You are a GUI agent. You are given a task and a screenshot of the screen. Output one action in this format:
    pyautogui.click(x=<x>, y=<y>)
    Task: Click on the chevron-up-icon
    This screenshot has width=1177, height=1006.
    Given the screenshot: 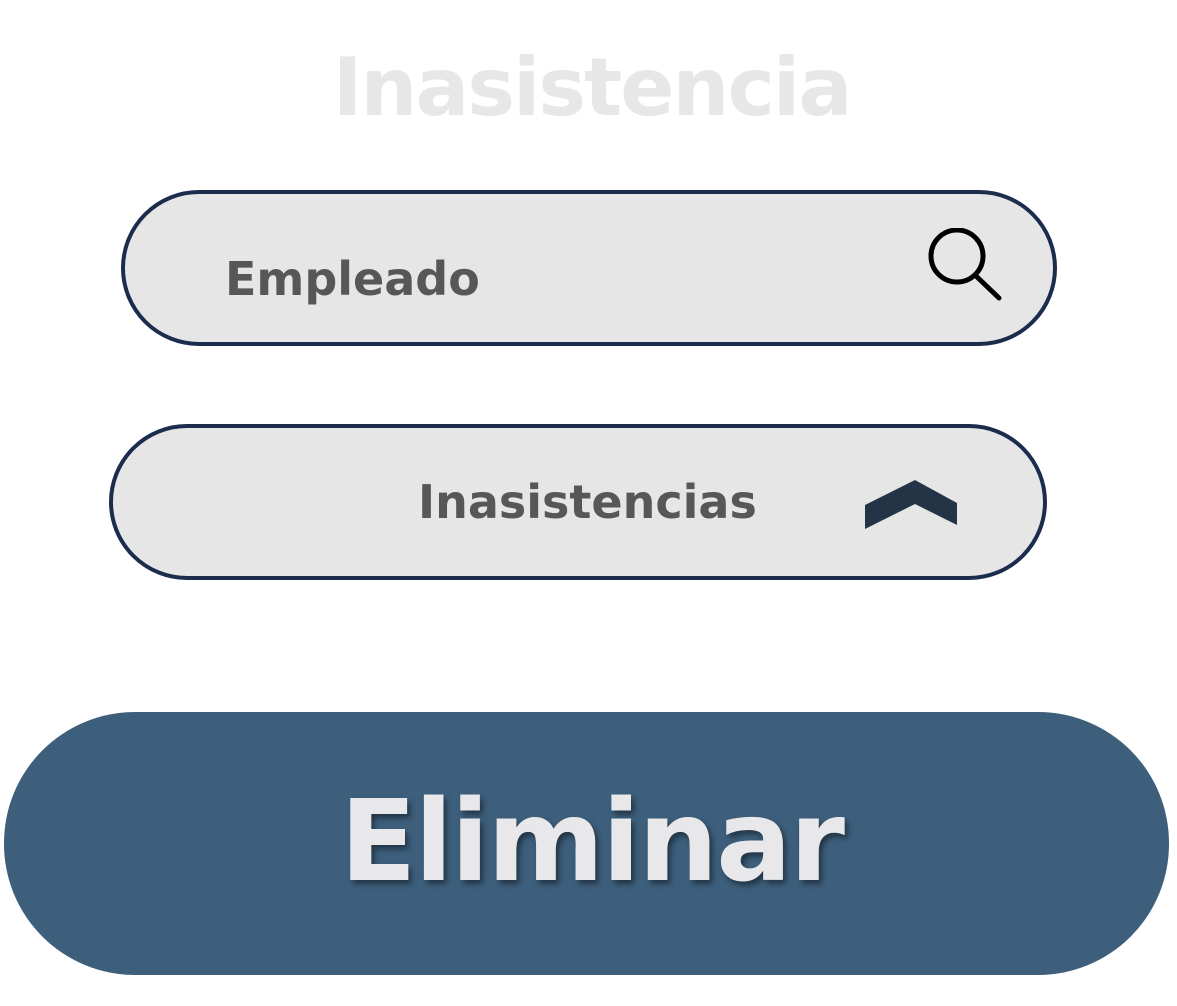 What is the action you would take?
    pyautogui.click(x=911, y=505)
    